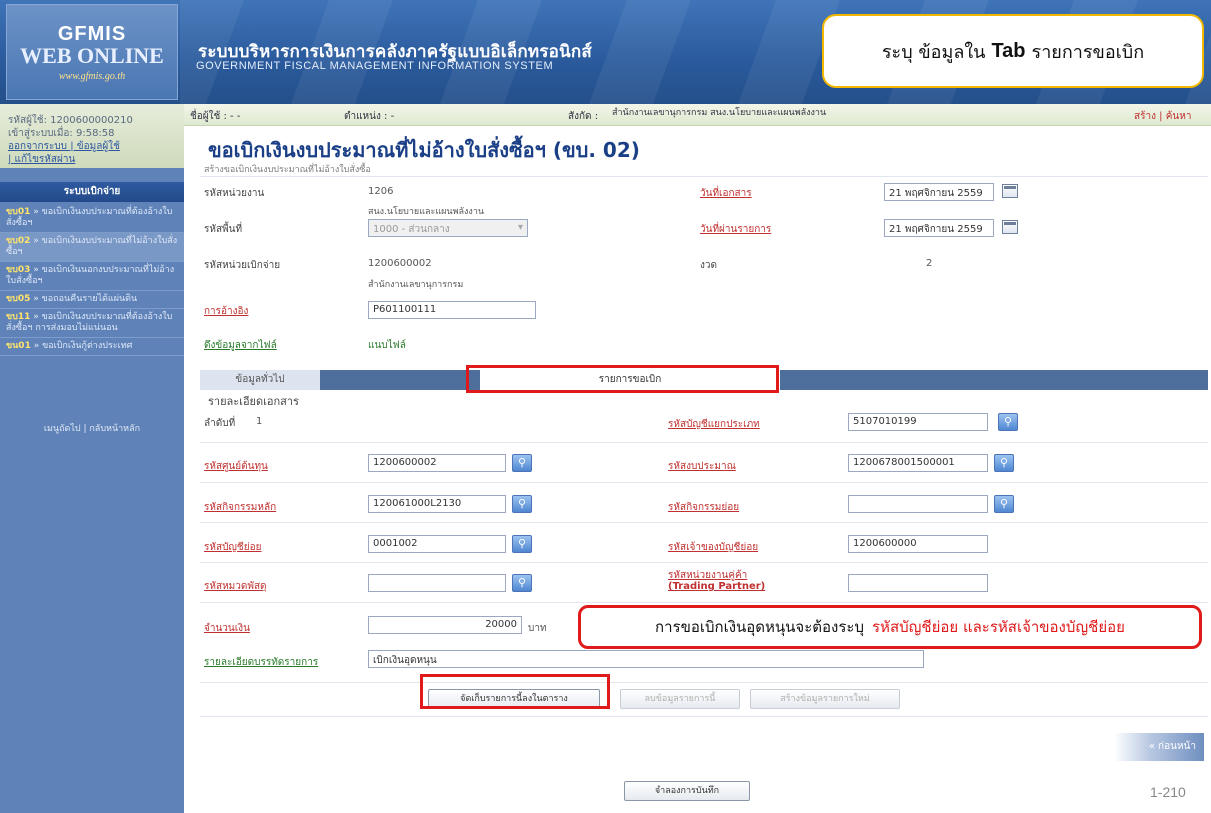 The width and height of the screenshot is (1211, 813). I want to click on area-code-select: 1000 - ส่วนกลาง ▾, so click(448, 228).